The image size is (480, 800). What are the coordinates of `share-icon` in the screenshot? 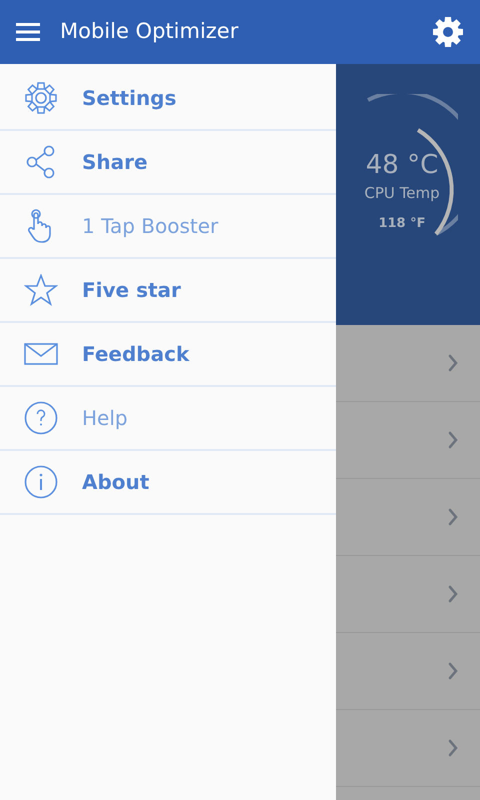 It's located at (41, 162).